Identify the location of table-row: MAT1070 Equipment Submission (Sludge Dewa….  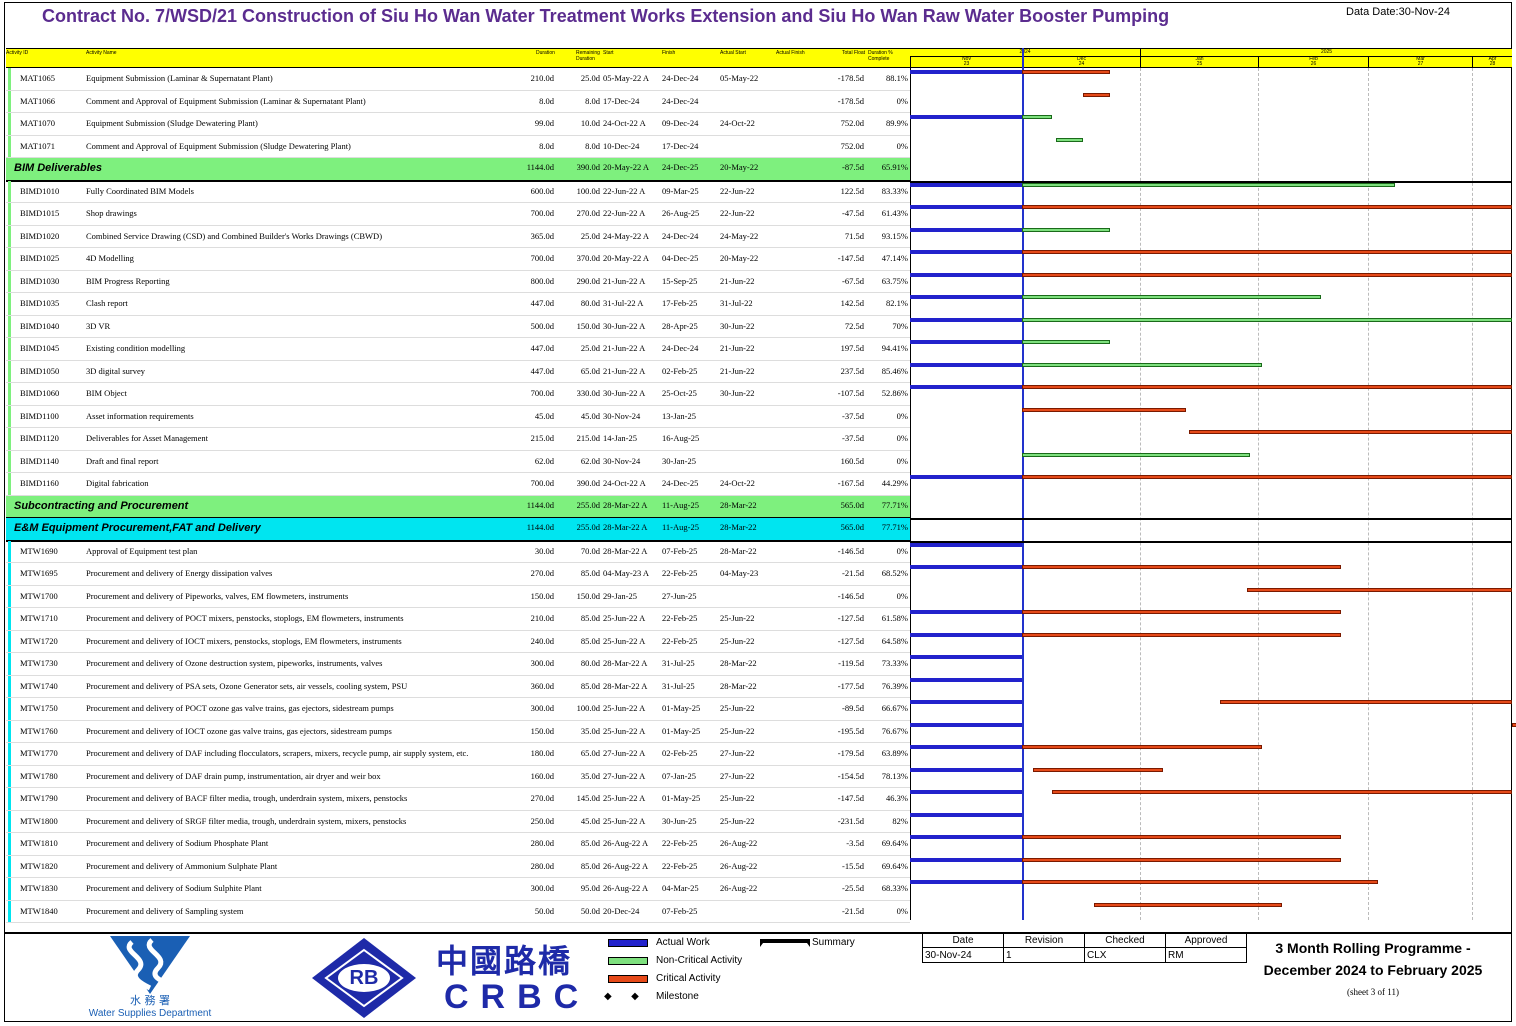
(458, 124).